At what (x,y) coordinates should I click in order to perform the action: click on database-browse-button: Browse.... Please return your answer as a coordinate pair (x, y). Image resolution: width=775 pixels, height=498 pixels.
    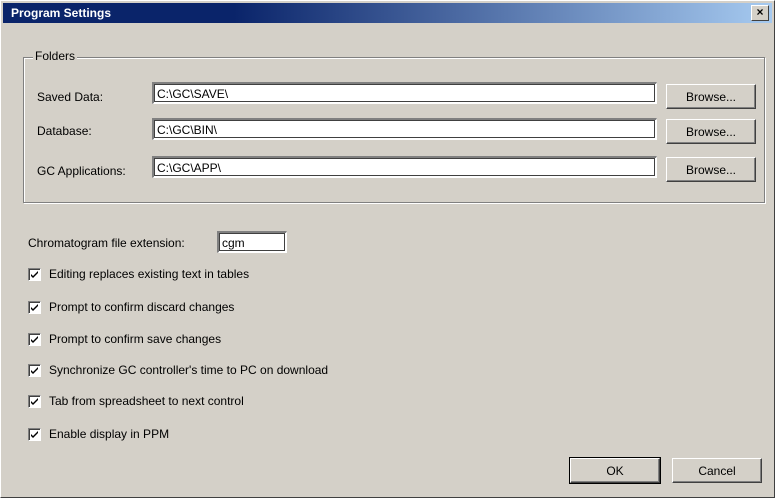
    Looking at the image, I should click on (711, 131).